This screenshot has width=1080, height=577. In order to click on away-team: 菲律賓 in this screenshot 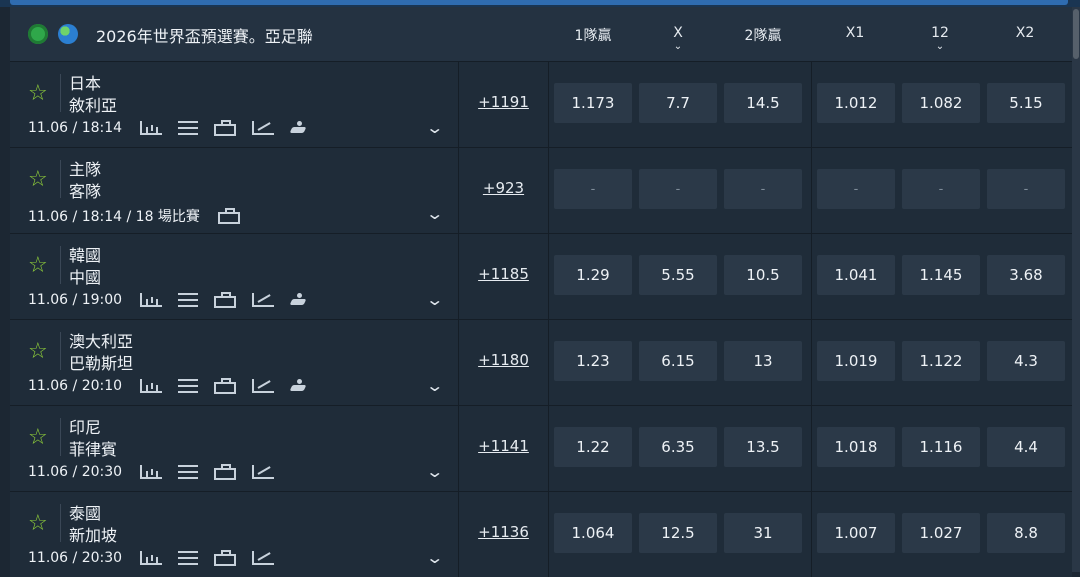, I will do `click(93, 448)`.